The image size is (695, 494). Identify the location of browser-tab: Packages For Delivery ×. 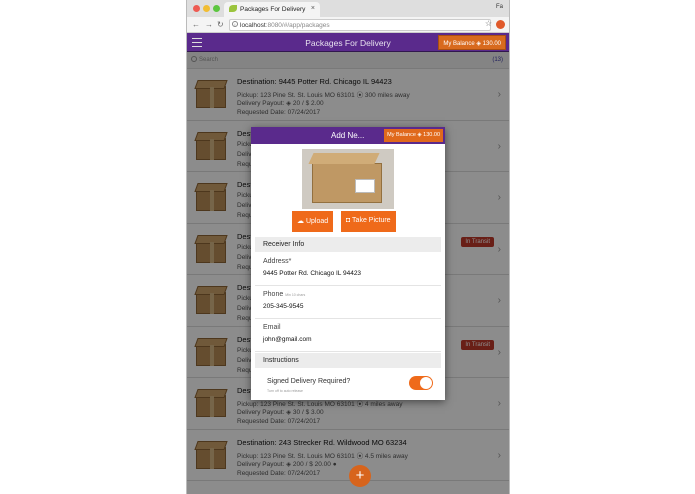
(272, 9).